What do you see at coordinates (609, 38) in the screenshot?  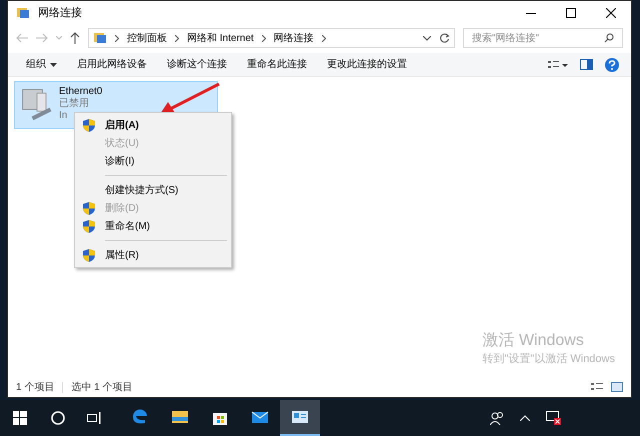 I see `search-icon` at bounding box center [609, 38].